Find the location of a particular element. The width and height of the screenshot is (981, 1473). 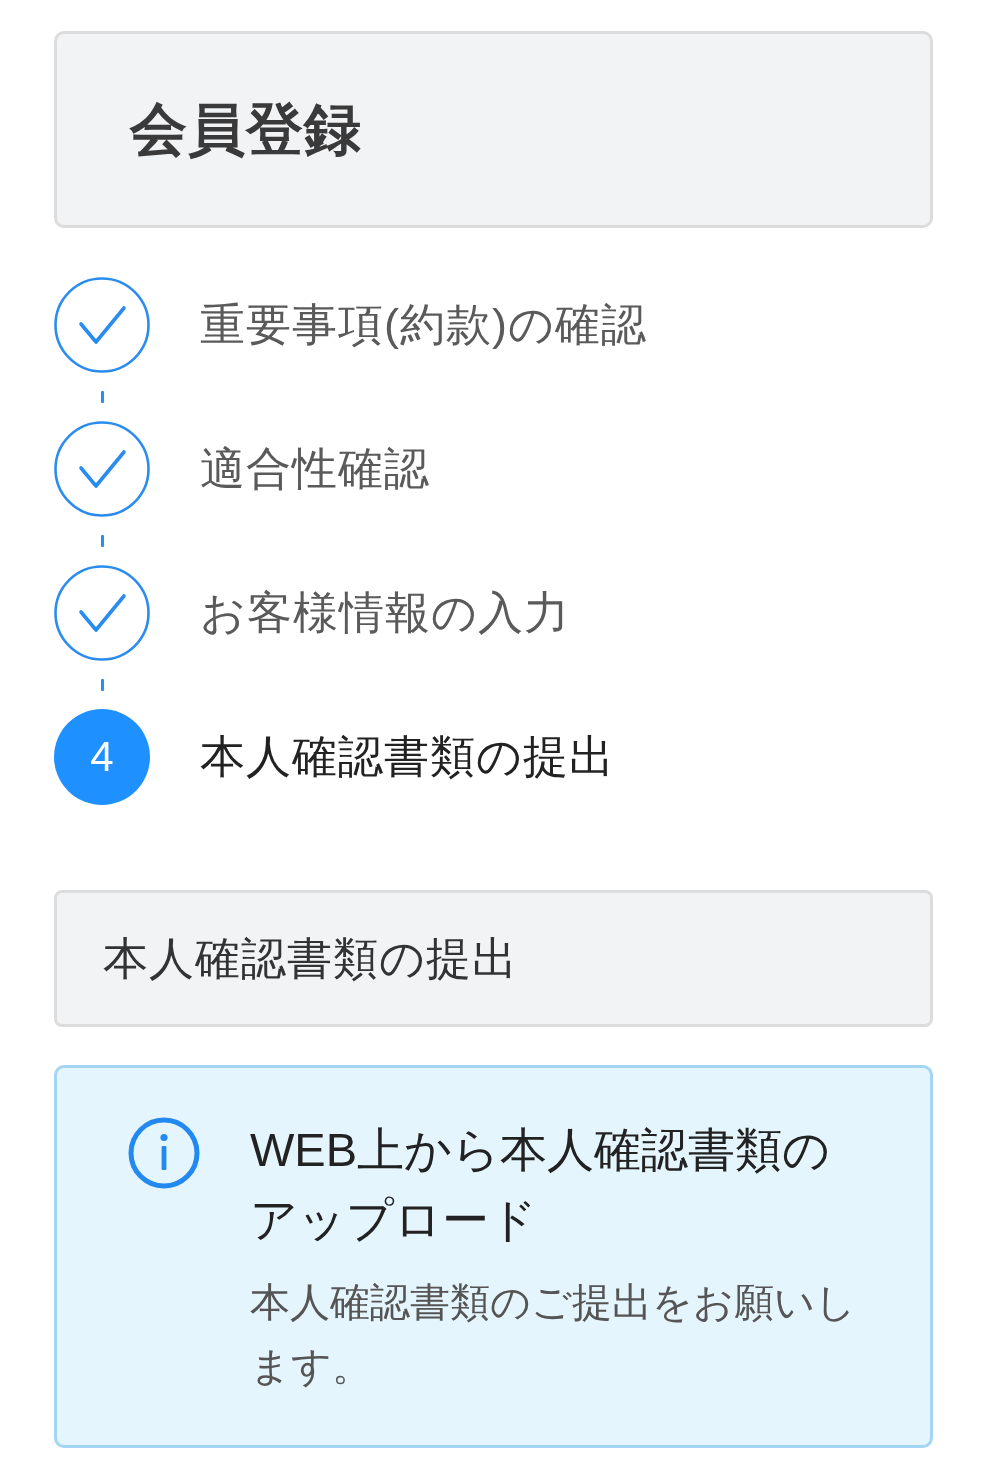

step-label: 本人確認書類の提出 is located at coordinates (407, 757).